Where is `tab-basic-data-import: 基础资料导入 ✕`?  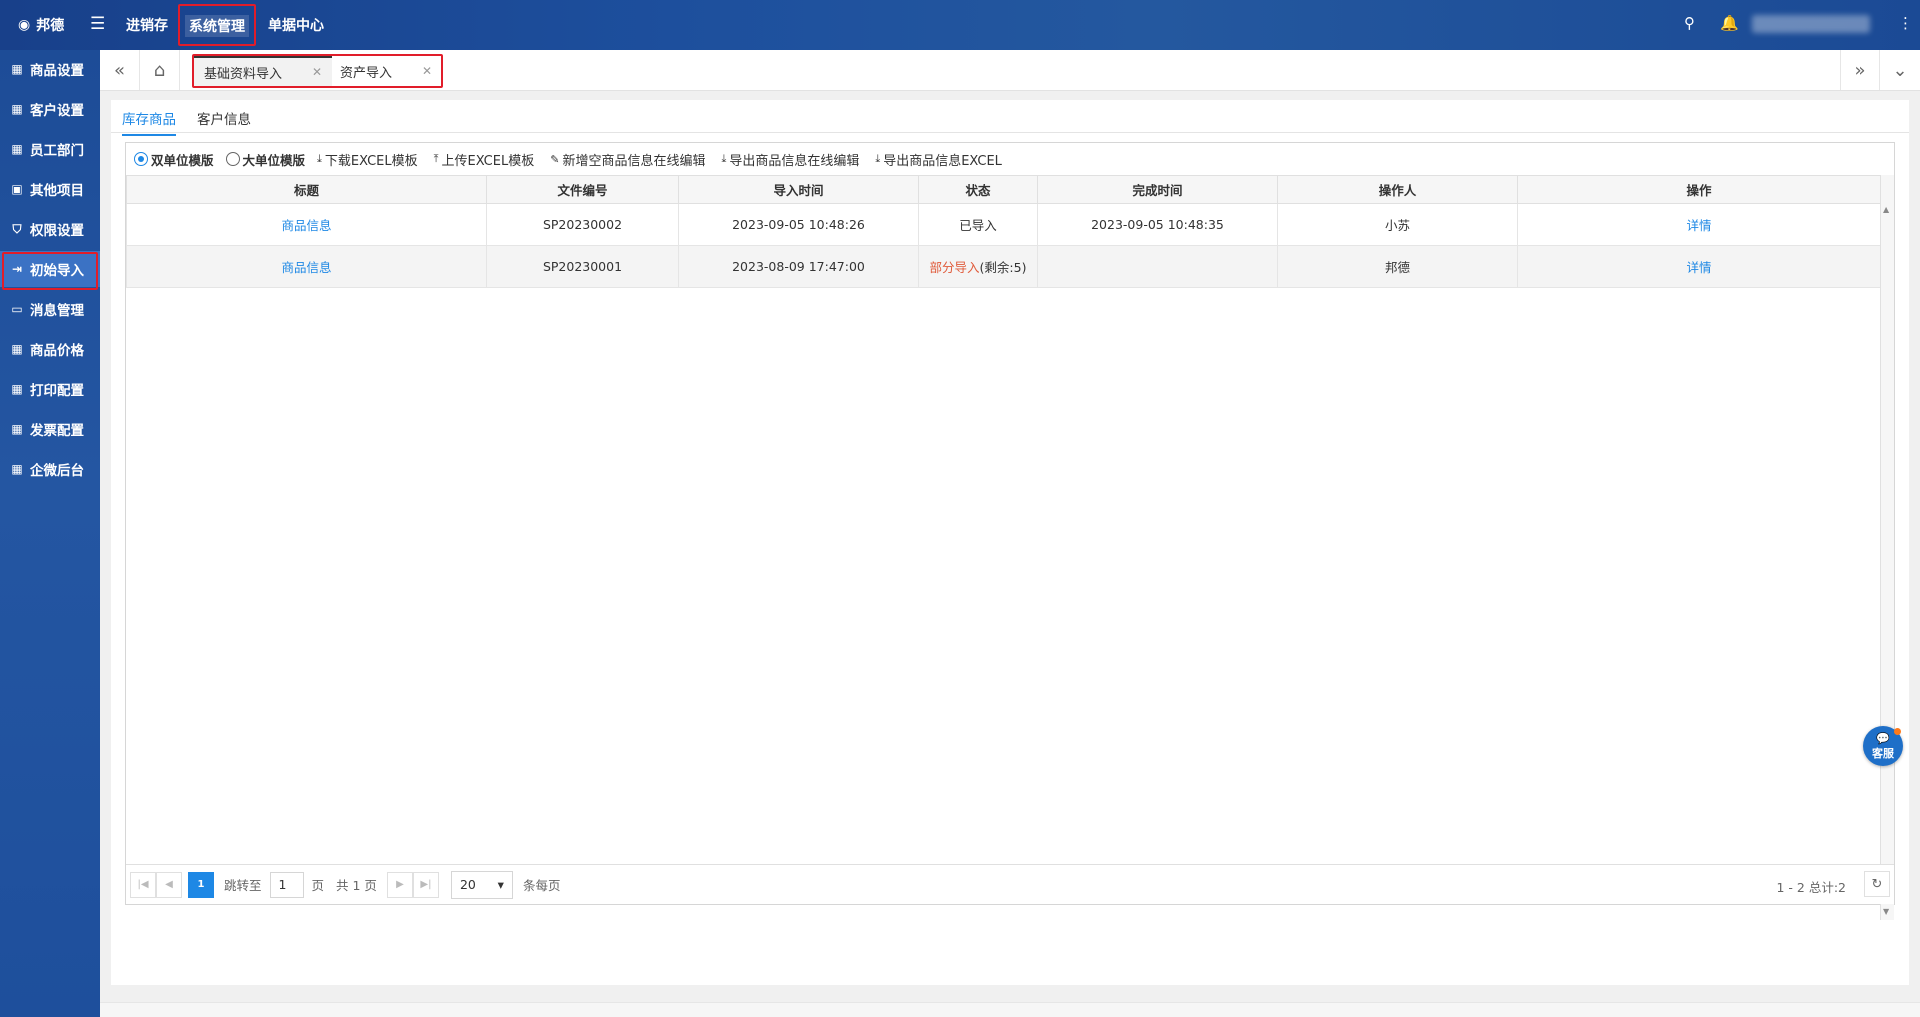
tab-basic-data-import: 基础资料导入 ✕ is located at coordinates (263, 71).